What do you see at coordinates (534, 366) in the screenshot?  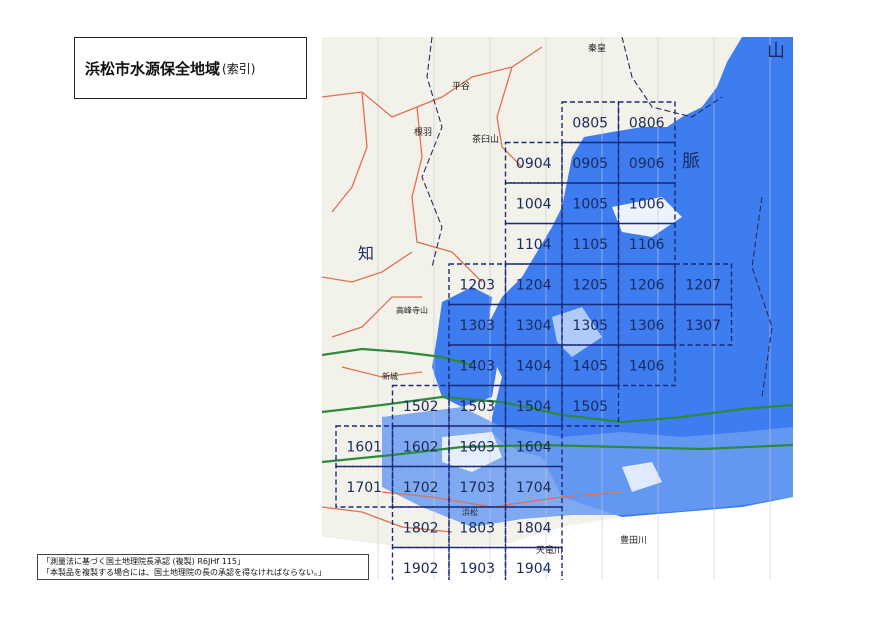 I see `tile-label: 1404` at bounding box center [534, 366].